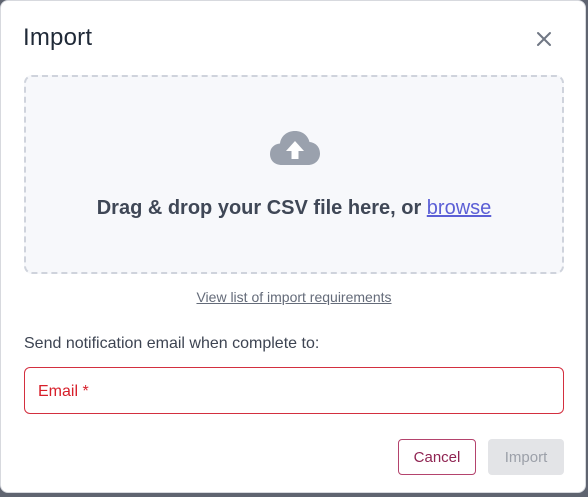 This screenshot has height=497, width=588. Describe the element at coordinates (526, 457) in the screenshot. I see `import-button: Import` at that location.